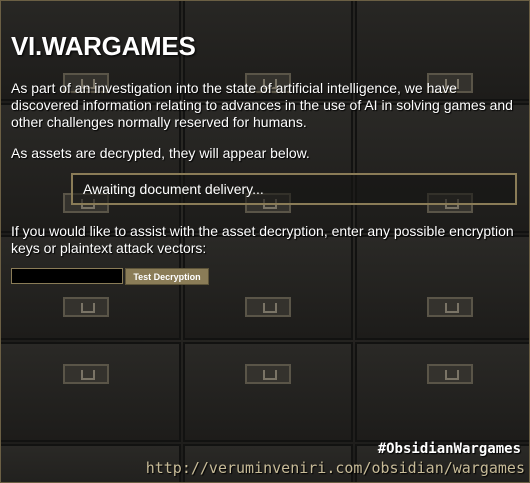 The height and width of the screenshot is (483, 530). Describe the element at coordinates (167, 276) in the screenshot. I see `test-decryption-button: Test Decryption` at that location.